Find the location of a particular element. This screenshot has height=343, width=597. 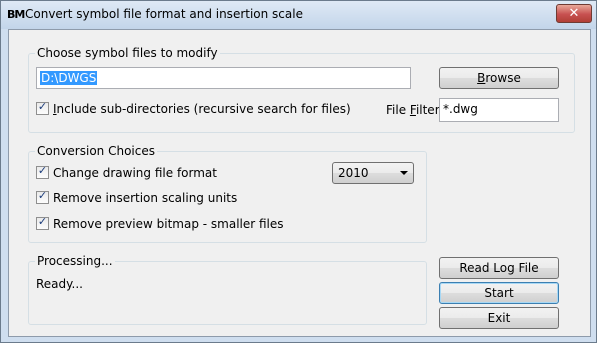

file-filter-label-pre: File is located at coordinates (398, 110).